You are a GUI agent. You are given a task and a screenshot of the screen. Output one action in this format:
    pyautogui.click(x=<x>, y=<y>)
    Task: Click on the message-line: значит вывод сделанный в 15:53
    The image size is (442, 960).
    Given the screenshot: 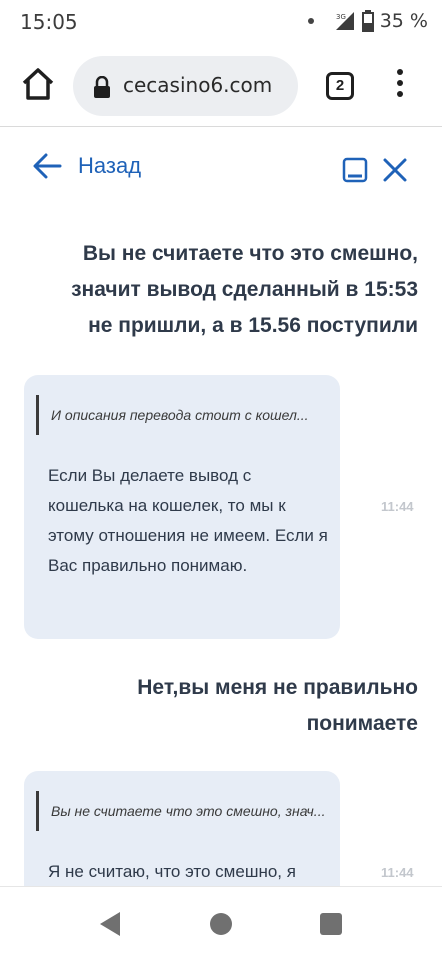 What is the action you would take?
    pyautogui.click(x=244, y=289)
    